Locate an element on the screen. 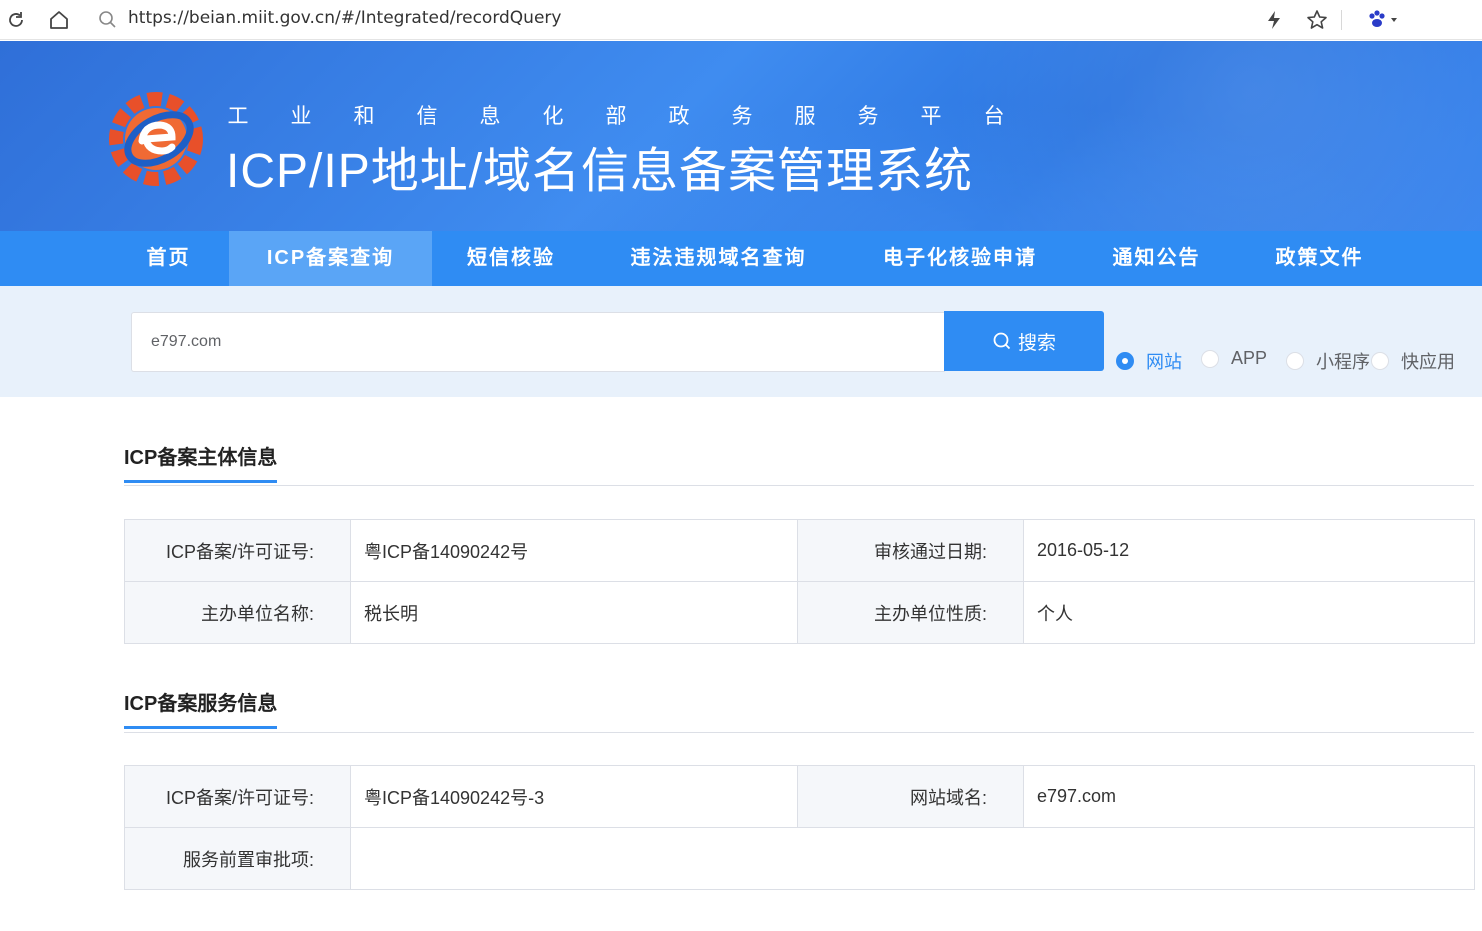  banner-subtitle-char: 部 is located at coordinates (616, 116).